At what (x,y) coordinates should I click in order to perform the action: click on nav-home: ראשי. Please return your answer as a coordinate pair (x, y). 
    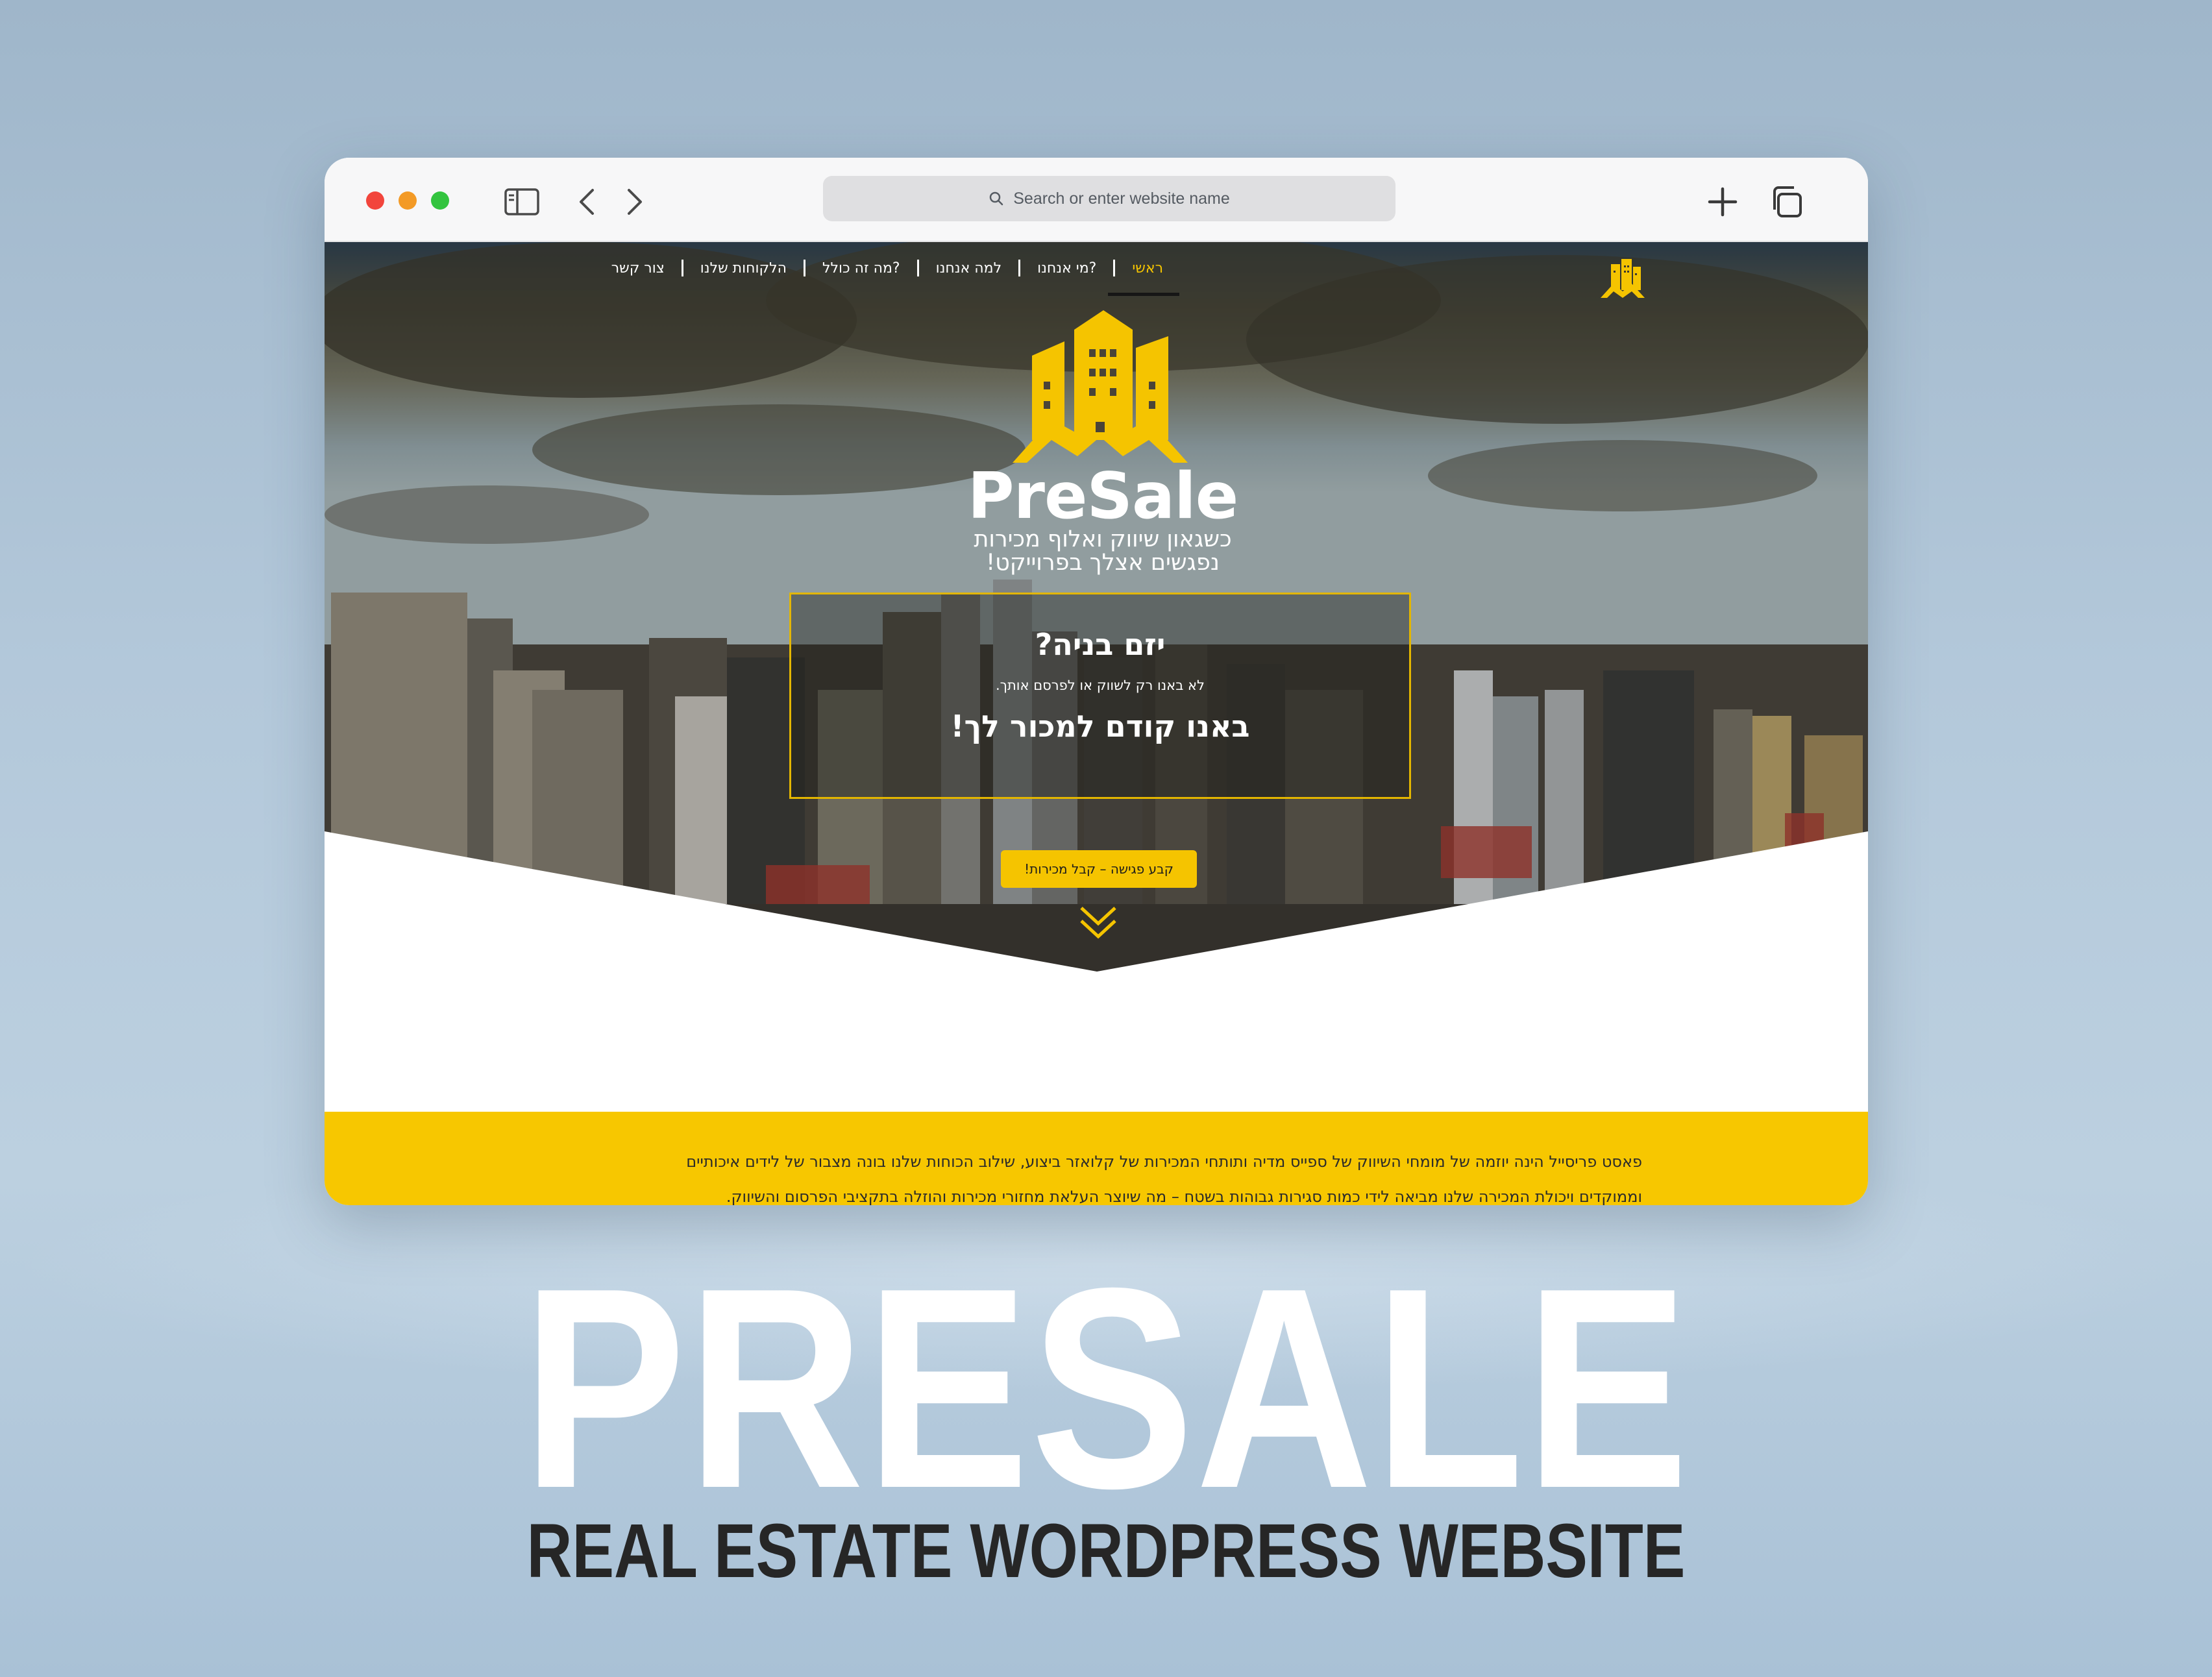
    Looking at the image, I should click on (1147, 268).